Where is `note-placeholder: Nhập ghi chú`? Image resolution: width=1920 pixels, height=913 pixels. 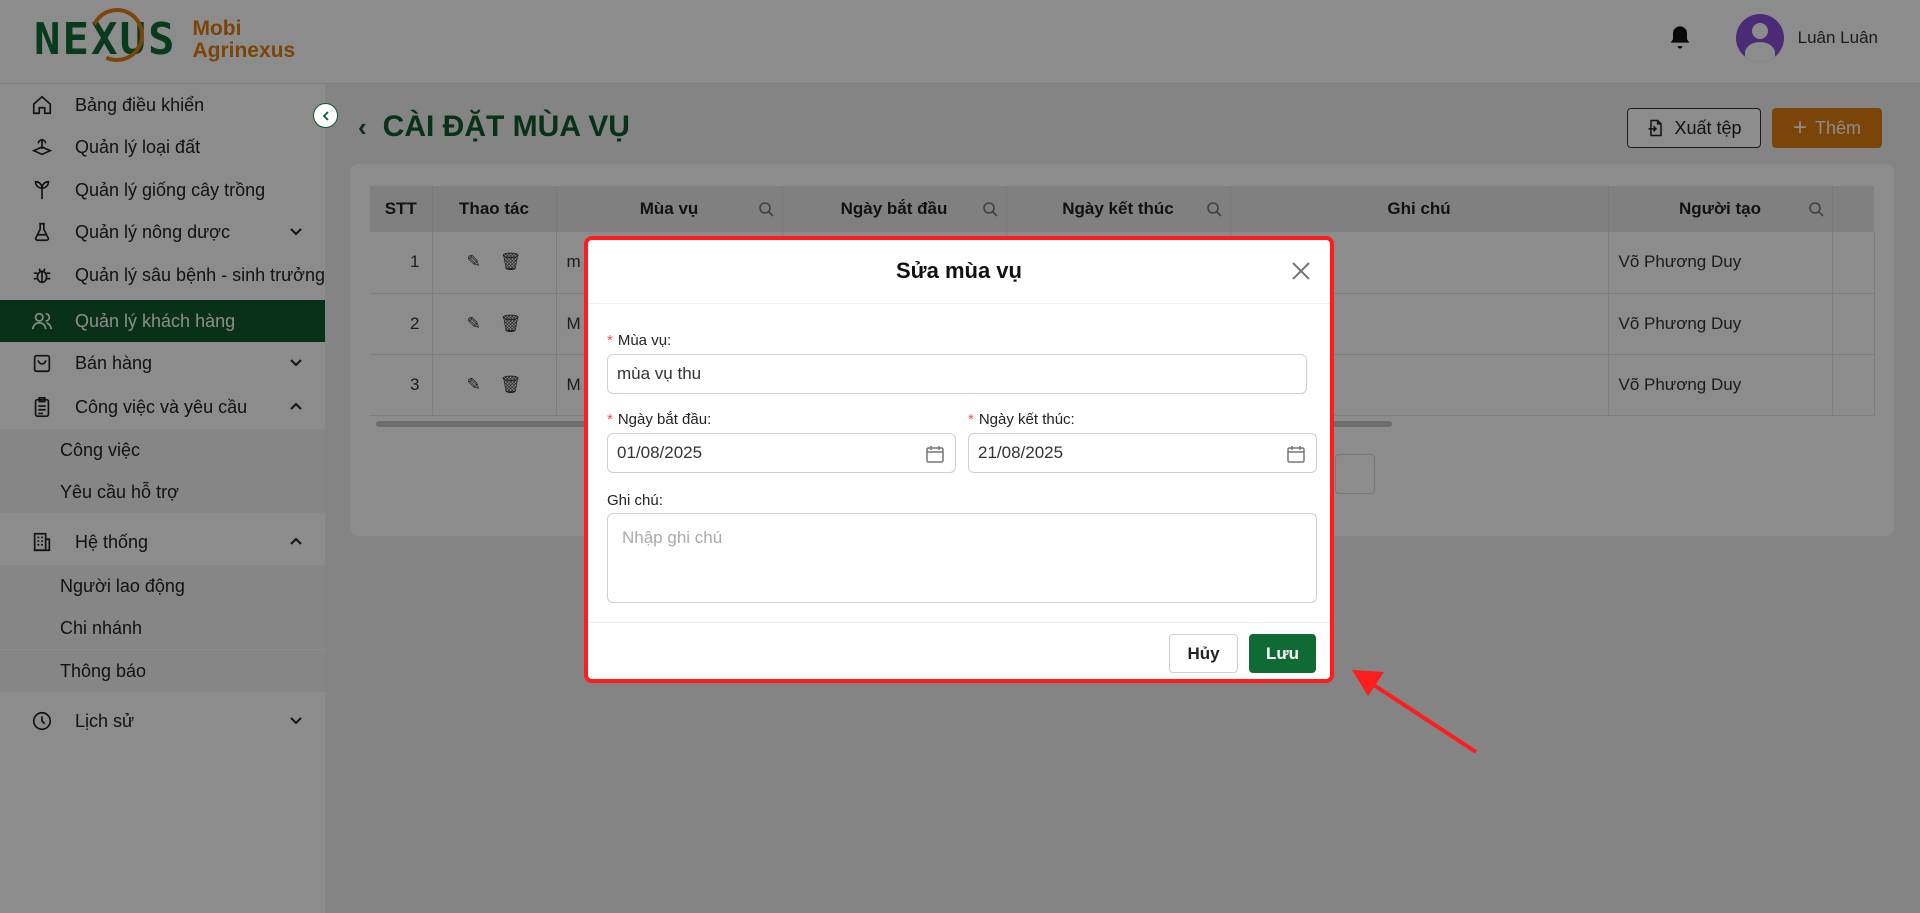
note-placeholder: Nhập ghi chú is located at coordinates (672, 537).